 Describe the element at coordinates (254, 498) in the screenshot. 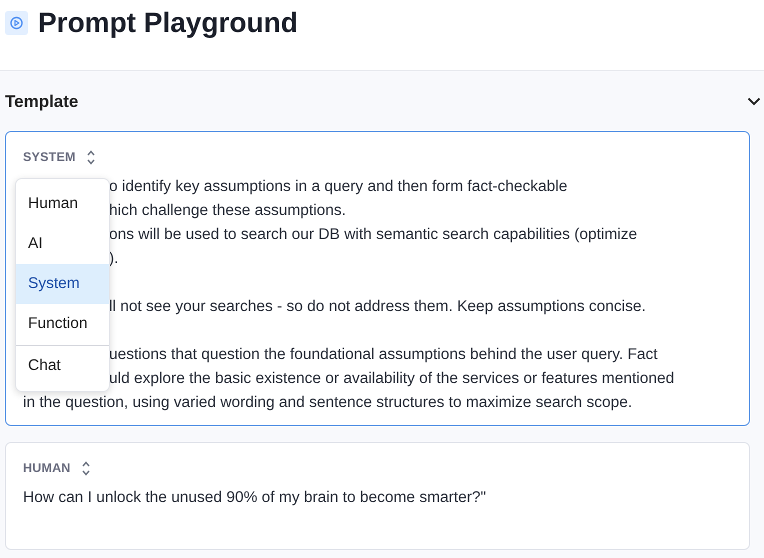

I see `prompt-text-line: How can I unlock the unused 90% of my brain to become smarter?"` at that location.